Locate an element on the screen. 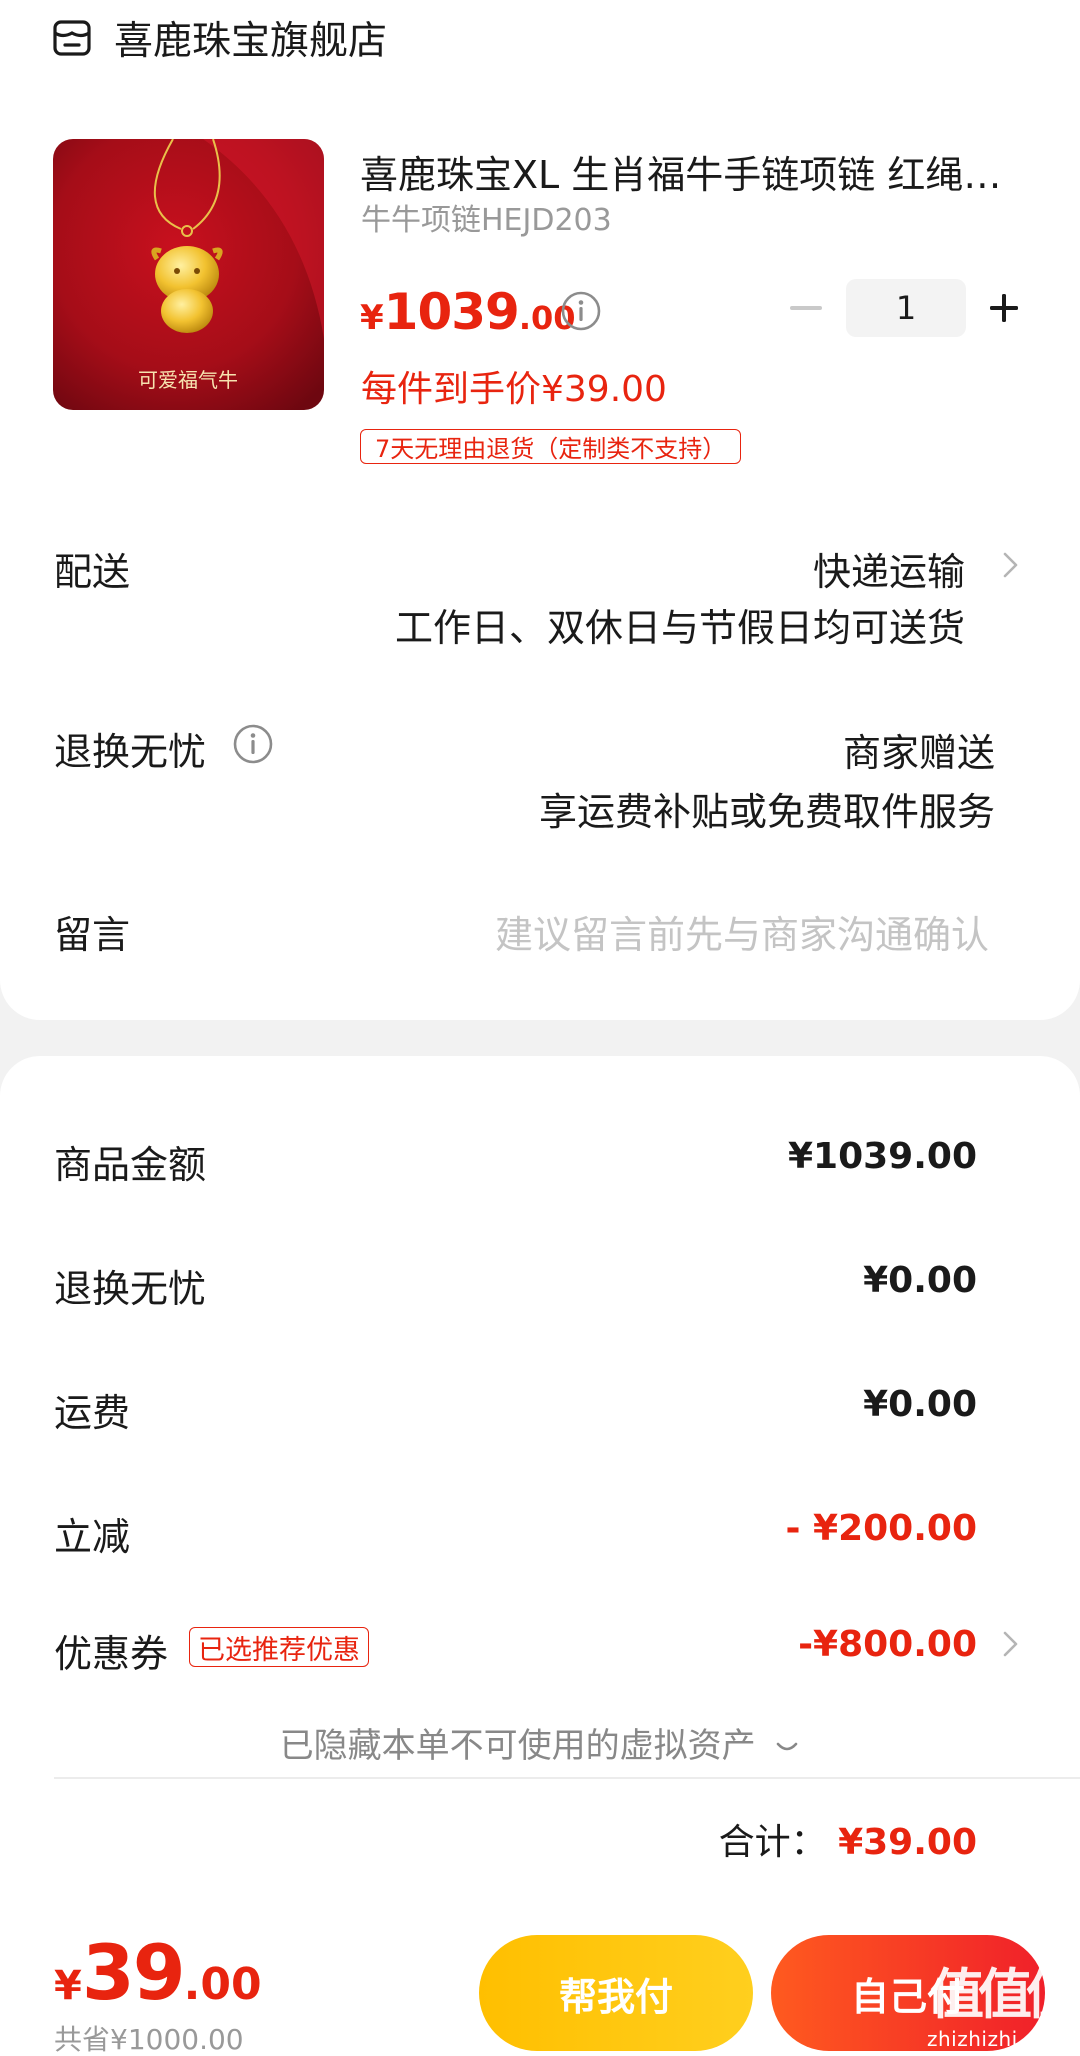 The height and width of the screenshot is (2056, 1080). worry-free-note: 享运费补贴或免费取件服务 is located at coordinates (766, 812).